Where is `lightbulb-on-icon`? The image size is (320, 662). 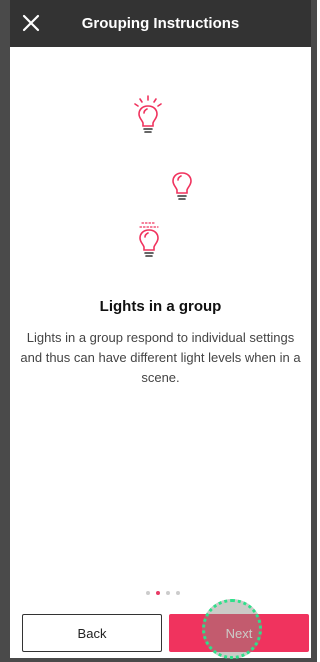
lightbulb-on-icon is located at coordinates (148, 114).